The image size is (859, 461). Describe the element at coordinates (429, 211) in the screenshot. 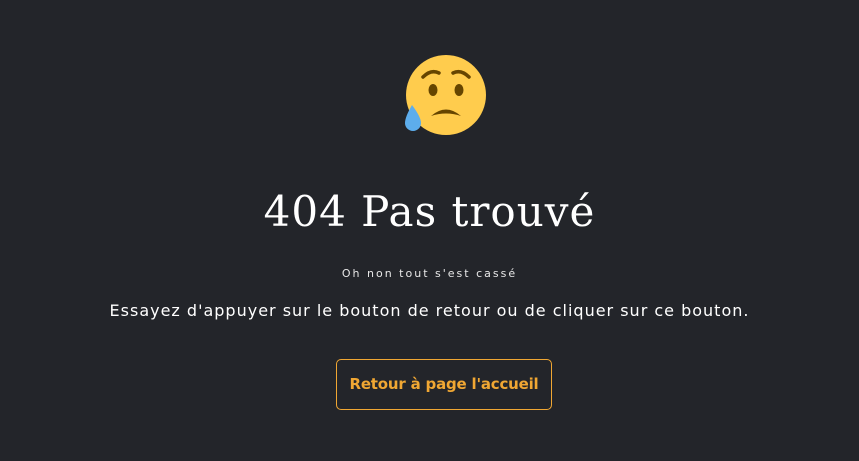

I see `page-title: 404 Pas trouvé` at that location.